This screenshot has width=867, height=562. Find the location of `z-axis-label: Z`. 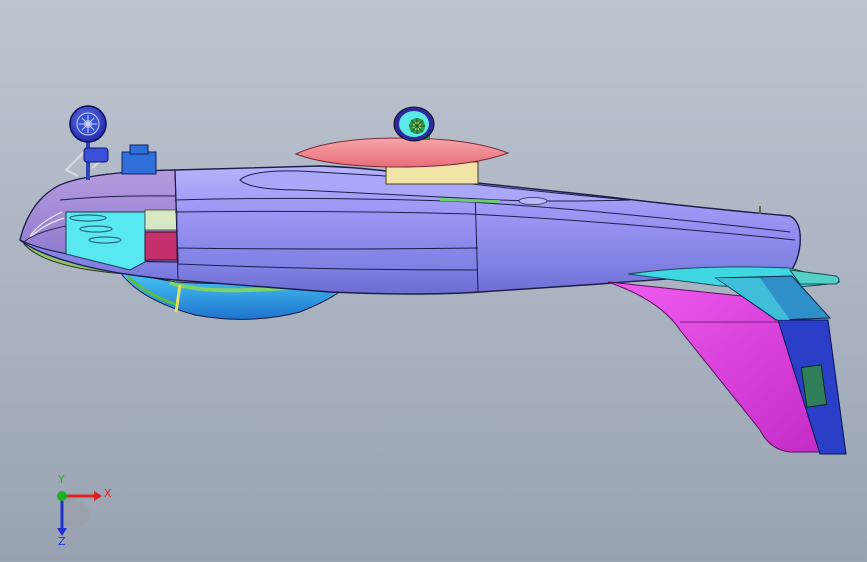

z-axis-label: Z is located at coordinates (62, 541).